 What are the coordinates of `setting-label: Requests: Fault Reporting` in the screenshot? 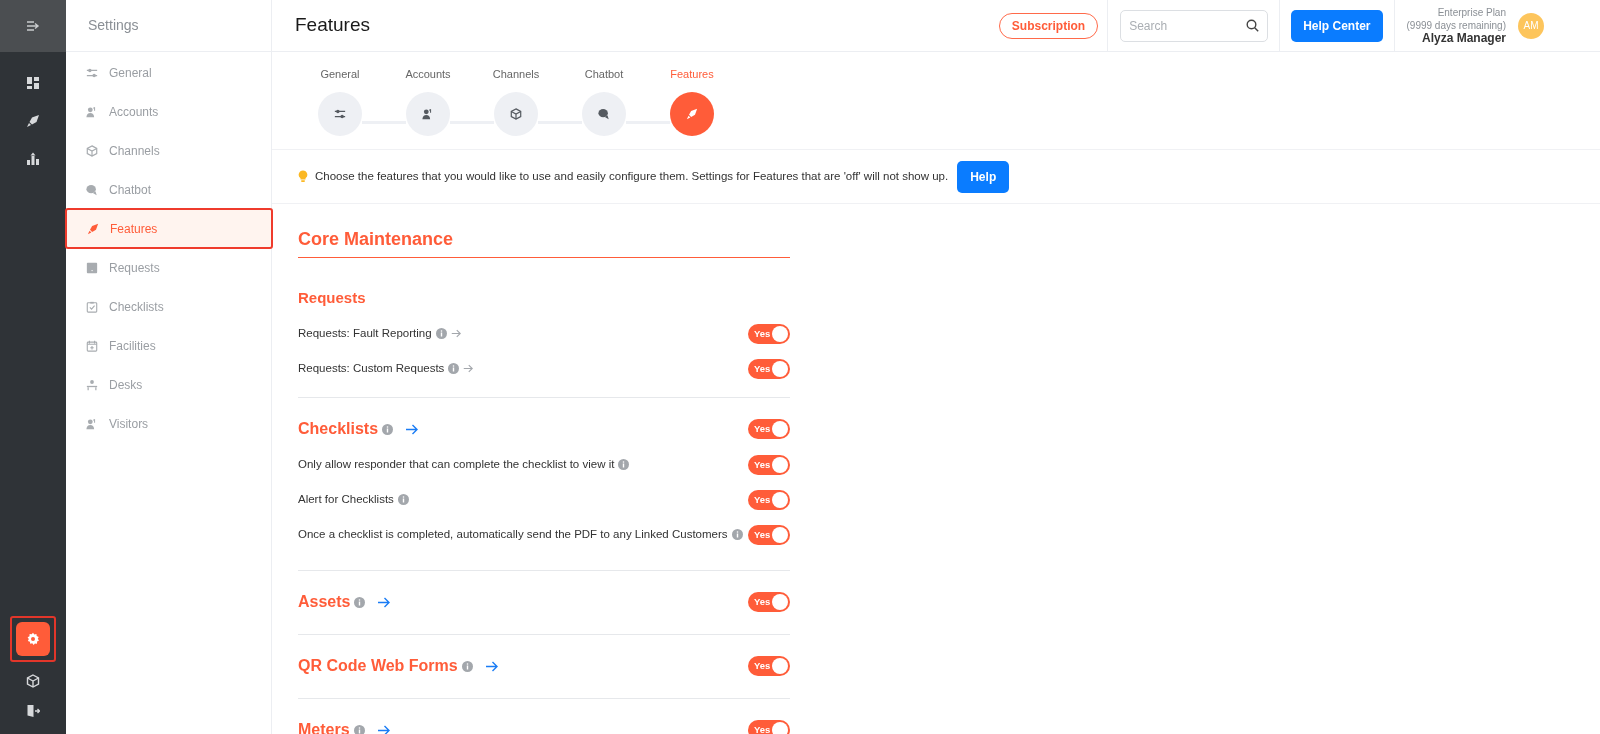 It's located at (365, 333).